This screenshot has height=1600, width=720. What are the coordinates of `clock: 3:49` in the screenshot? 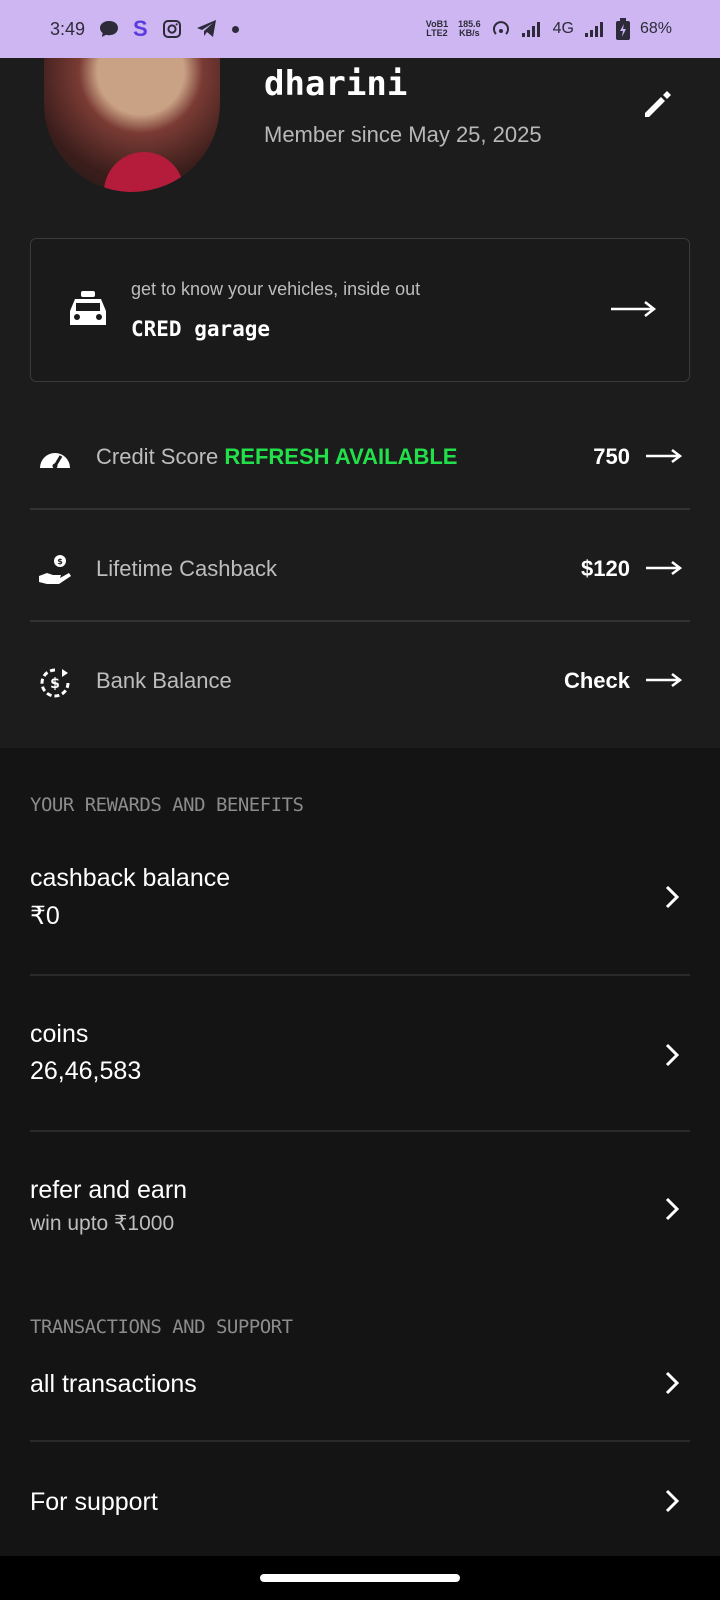 It's located at (68, 28).